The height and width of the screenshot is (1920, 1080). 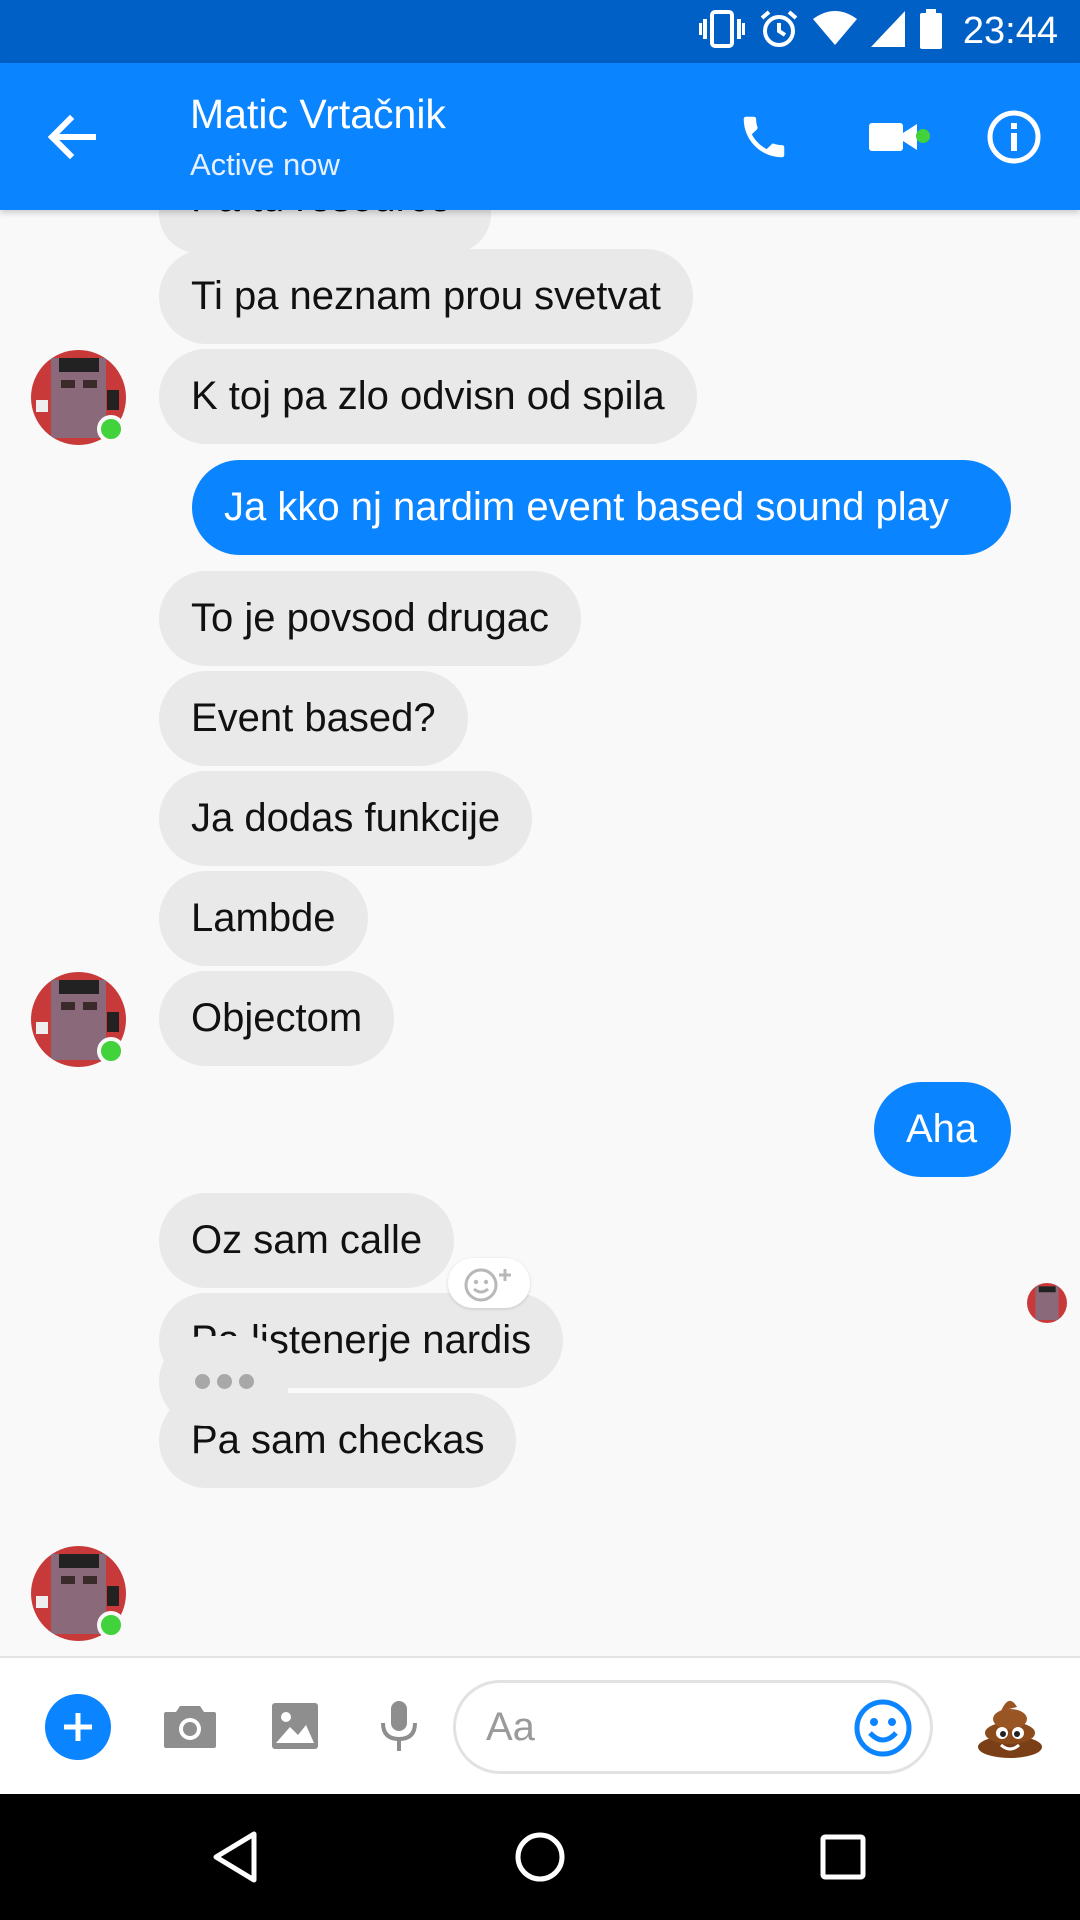 I want to click on info-icon, so click(x=1014, y=137).